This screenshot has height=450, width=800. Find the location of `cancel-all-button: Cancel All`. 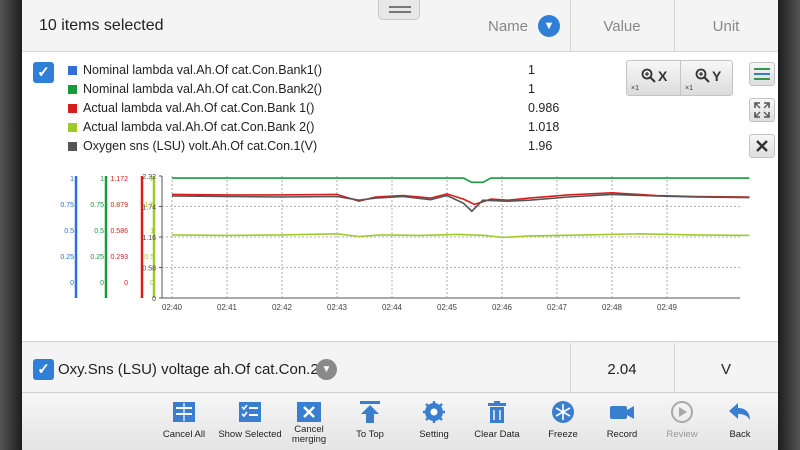

cancel-all-button: Cancel All is located at coordinates (184, 422).